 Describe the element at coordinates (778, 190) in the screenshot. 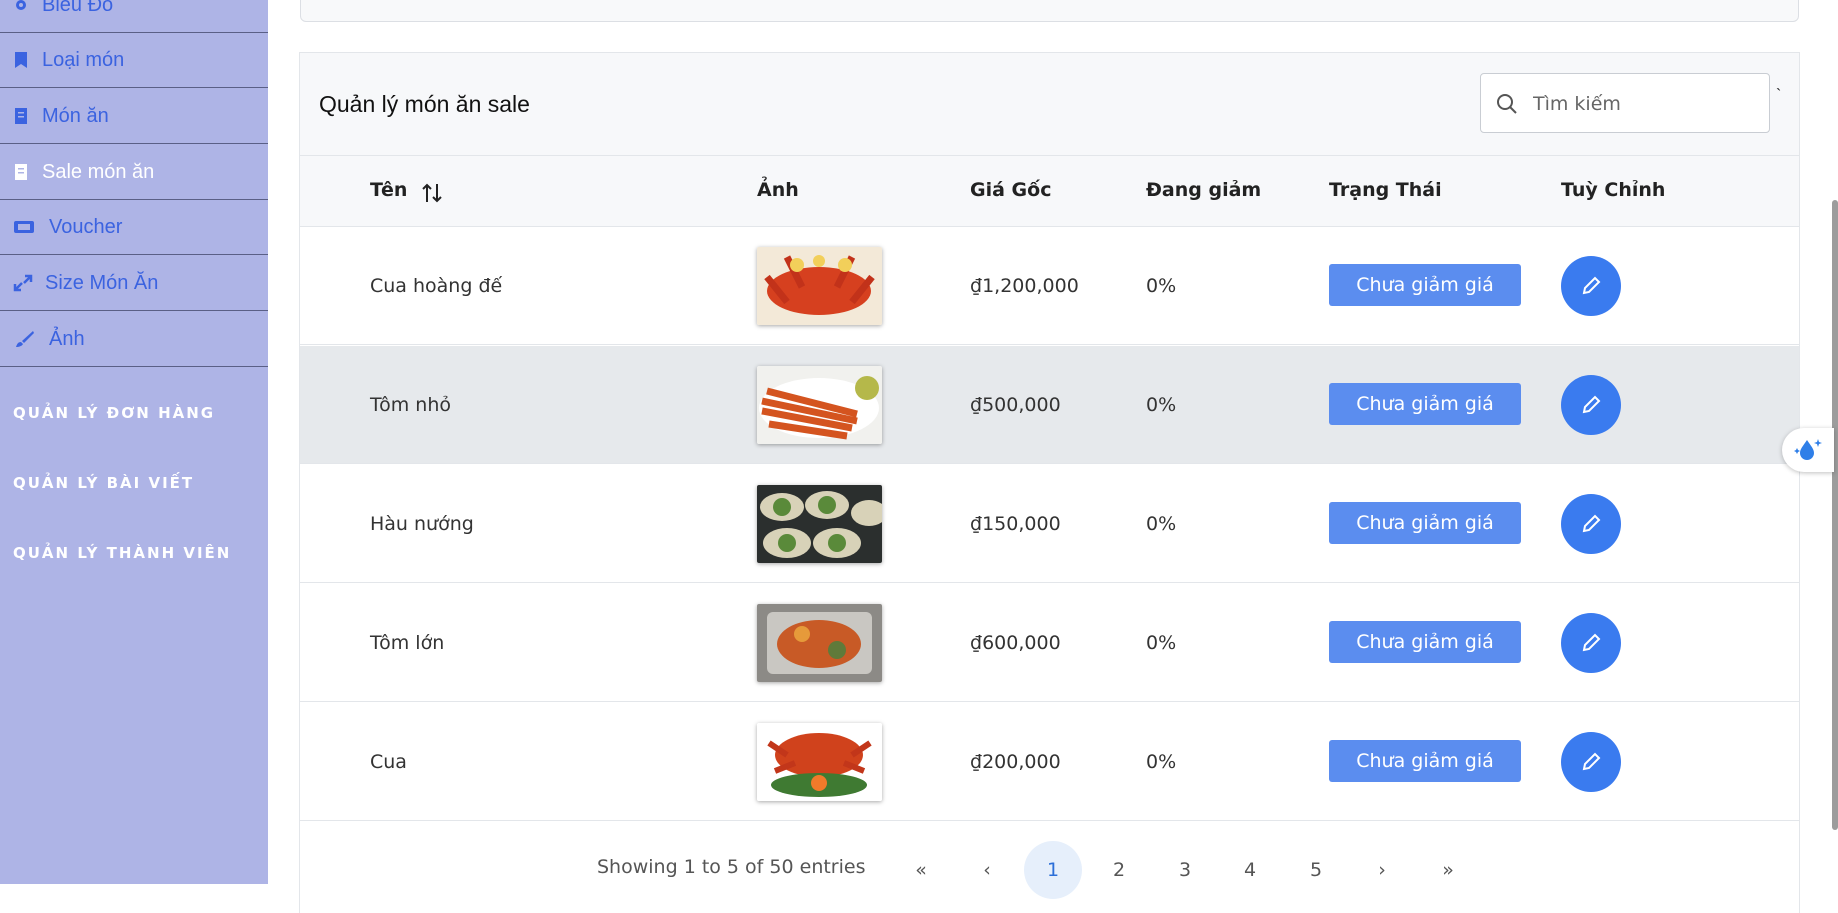

I see `header-image: Ảnh` at that location.